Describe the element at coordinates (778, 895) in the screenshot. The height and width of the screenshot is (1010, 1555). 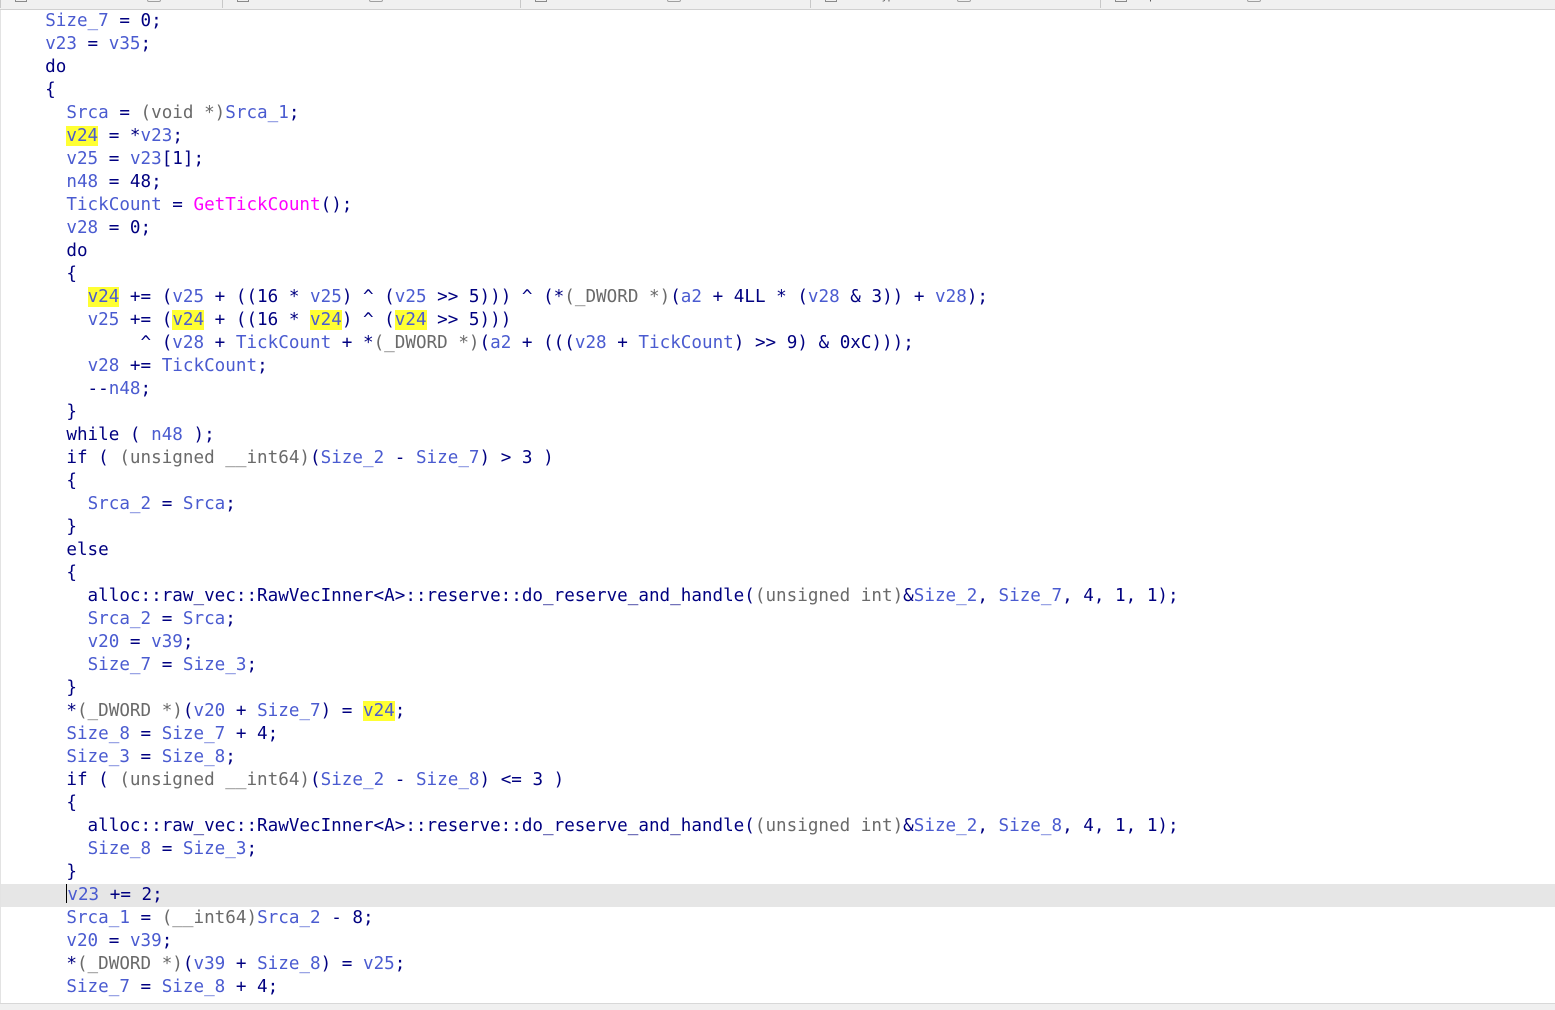
I see `code-line: v23 += 2;` at that location.